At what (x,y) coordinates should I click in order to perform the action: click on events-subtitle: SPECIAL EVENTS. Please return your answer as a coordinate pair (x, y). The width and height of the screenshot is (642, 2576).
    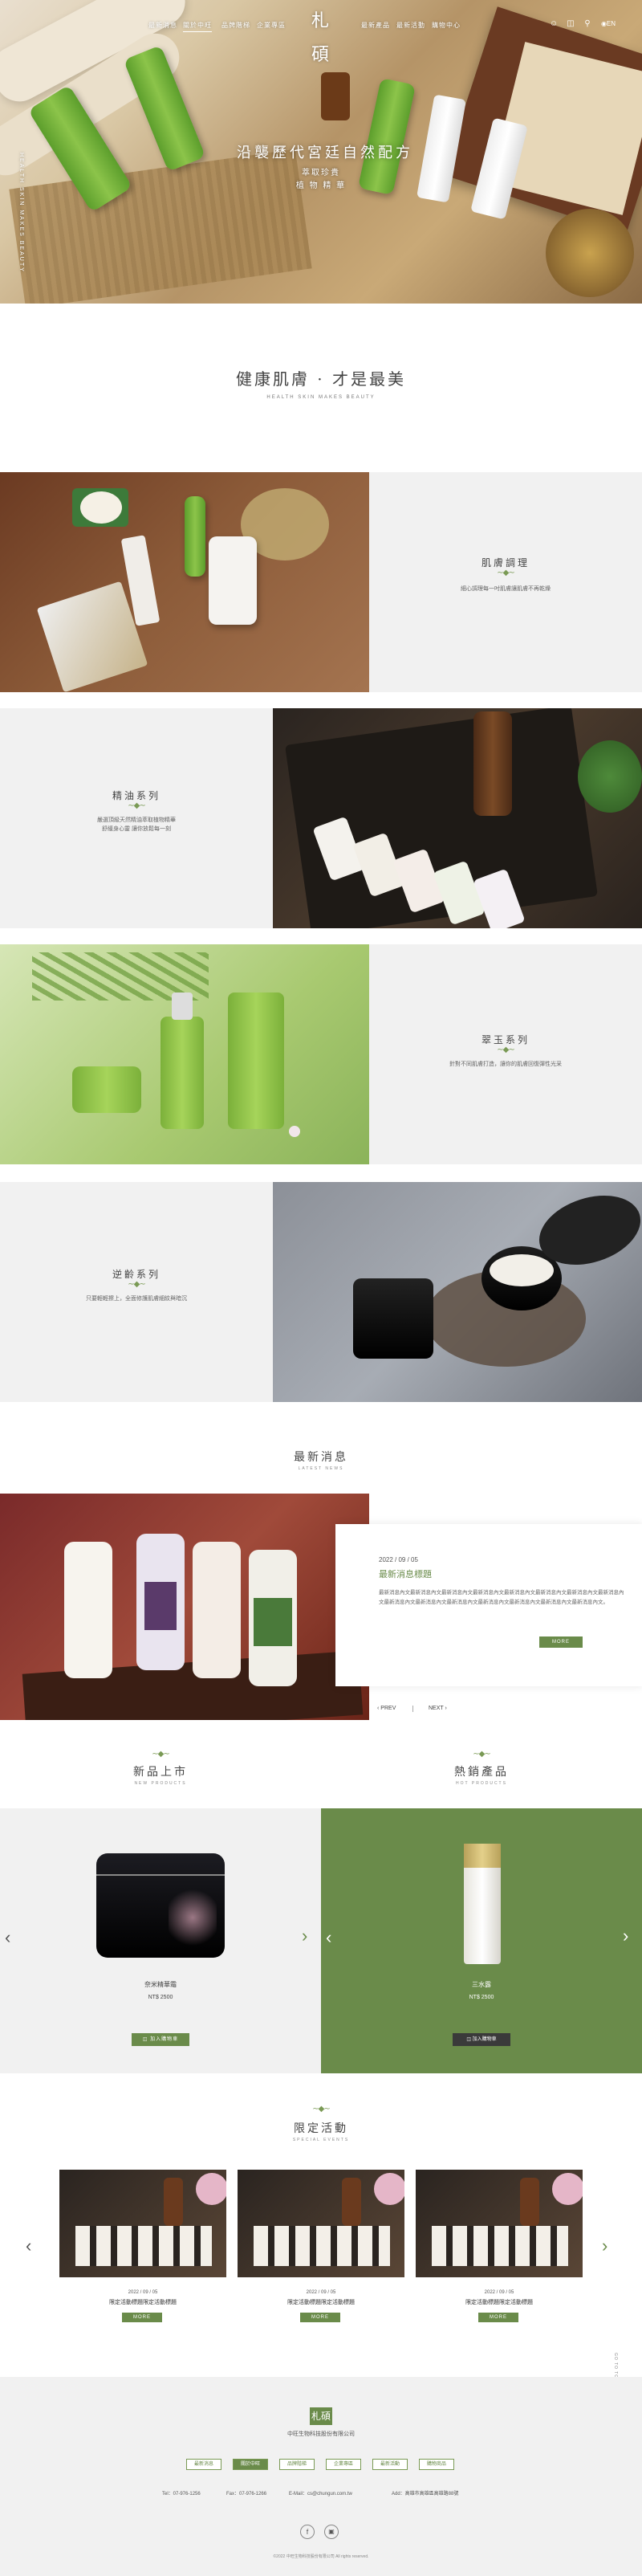
    Looking at the image, I should click on (321, 2140).